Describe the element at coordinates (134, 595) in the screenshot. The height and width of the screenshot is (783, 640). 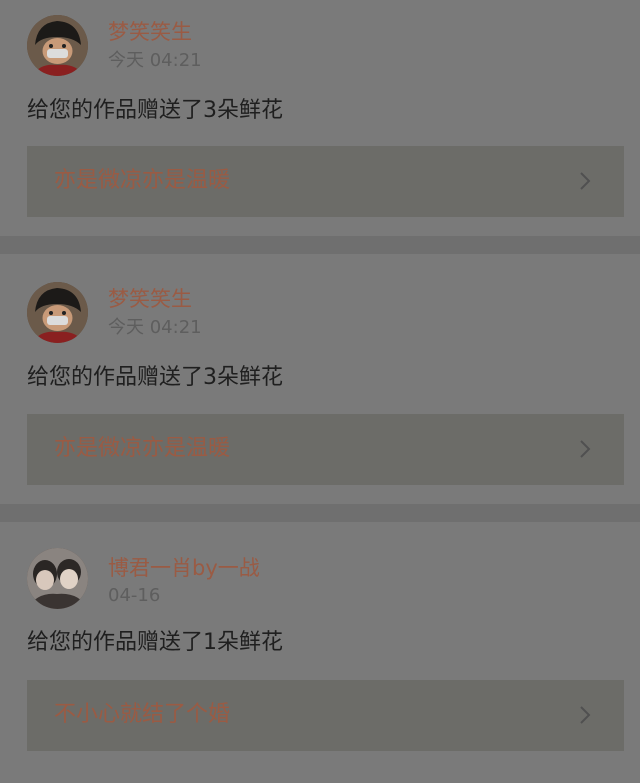
I see `timestamp: 04-16` at that location.